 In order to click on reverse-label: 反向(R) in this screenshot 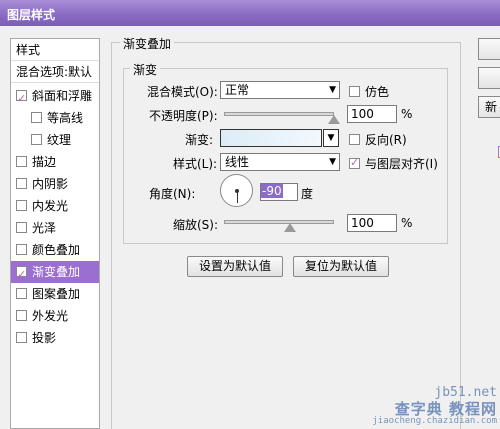, I will do `click(386, 140)`.